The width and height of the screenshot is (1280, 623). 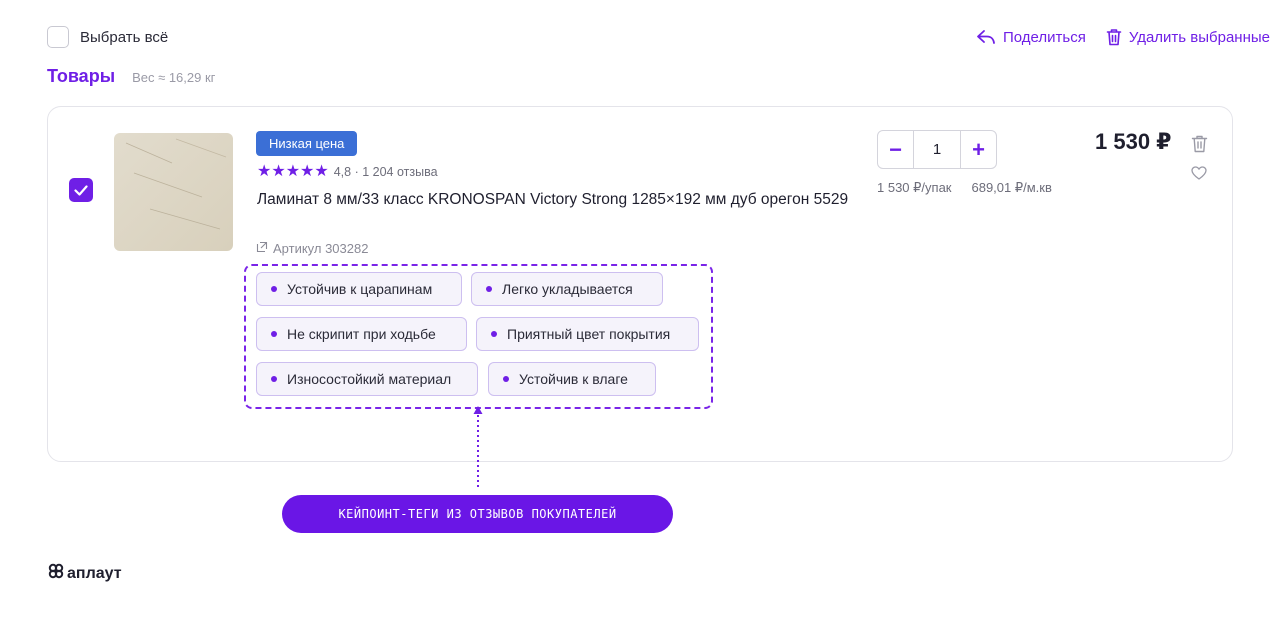 I want to click on tag-chip: Износостойкий материал, so click(x=367, y=379).